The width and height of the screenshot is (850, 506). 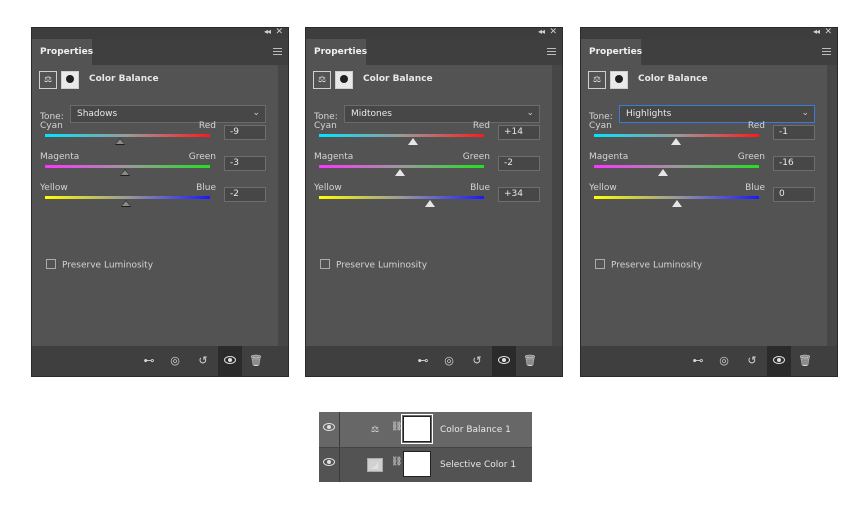 What do you see at coordinates (709, 361) in the screenshot?
I see `panel-footer: ⊷ ◎ ↺ 🗑` at bounding box center [709, 361].